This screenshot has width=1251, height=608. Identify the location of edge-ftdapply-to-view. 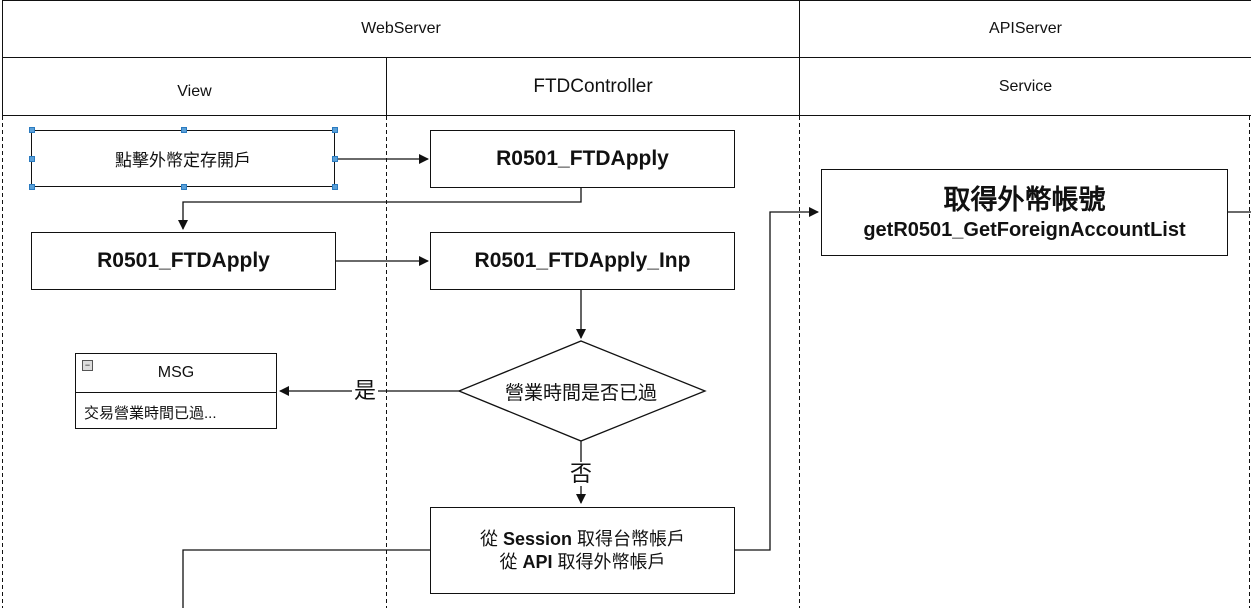
(380, 209).